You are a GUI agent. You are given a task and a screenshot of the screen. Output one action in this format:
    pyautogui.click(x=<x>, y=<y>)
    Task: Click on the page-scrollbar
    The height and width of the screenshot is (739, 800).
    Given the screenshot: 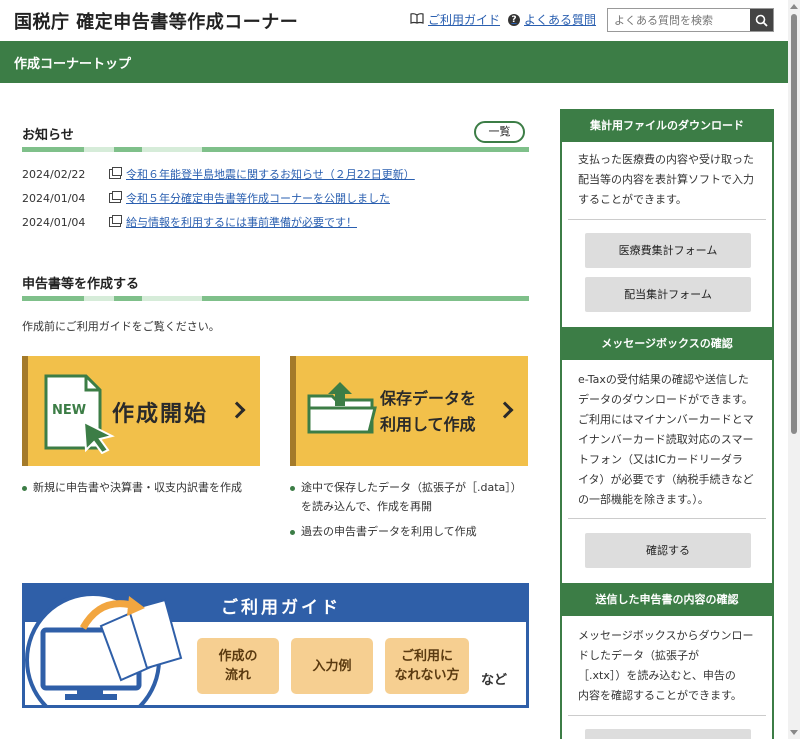 What is the action you would take?
    pyautogui.click(x=794, y=369)
    